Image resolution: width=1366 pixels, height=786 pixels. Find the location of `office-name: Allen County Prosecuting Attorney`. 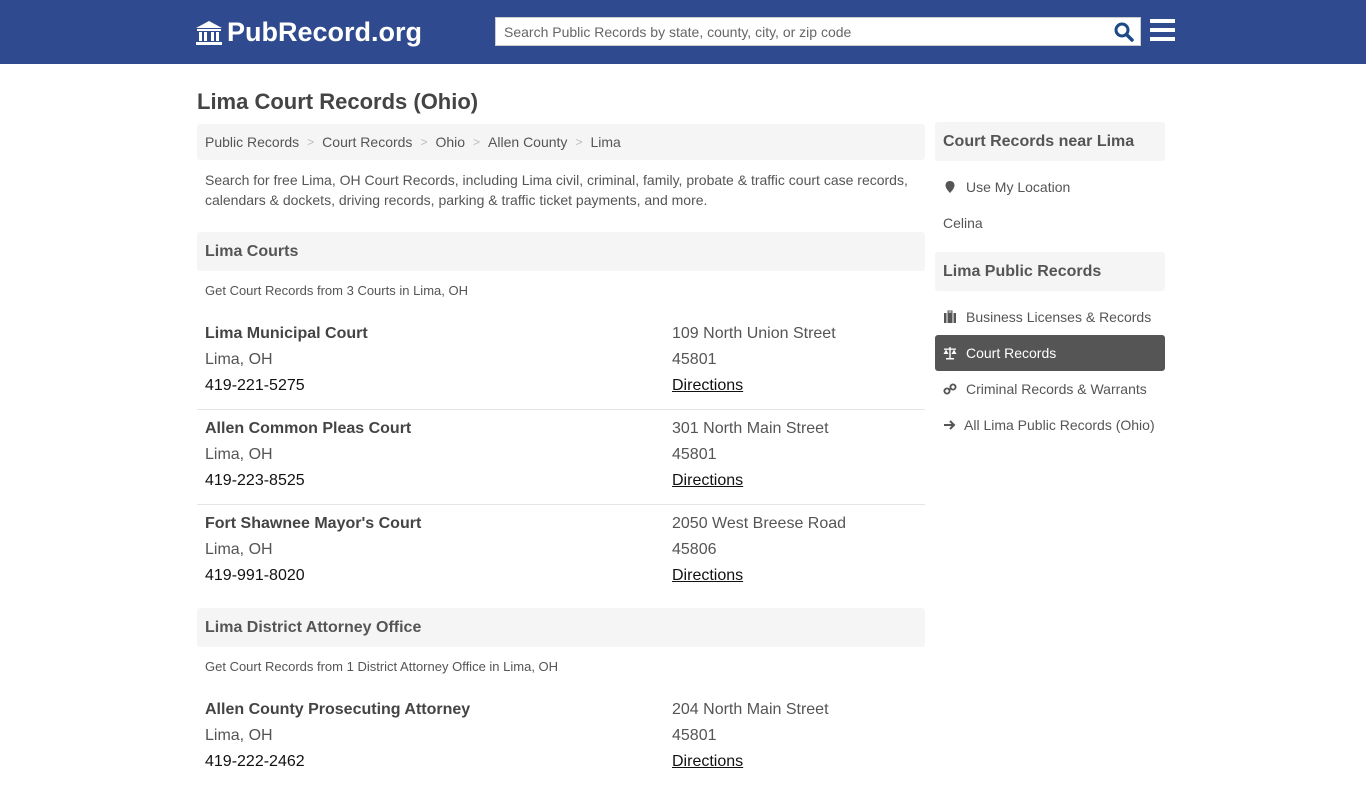

office-name: Allen County Prosecuting Attorney is located at coordinates (338, 709).